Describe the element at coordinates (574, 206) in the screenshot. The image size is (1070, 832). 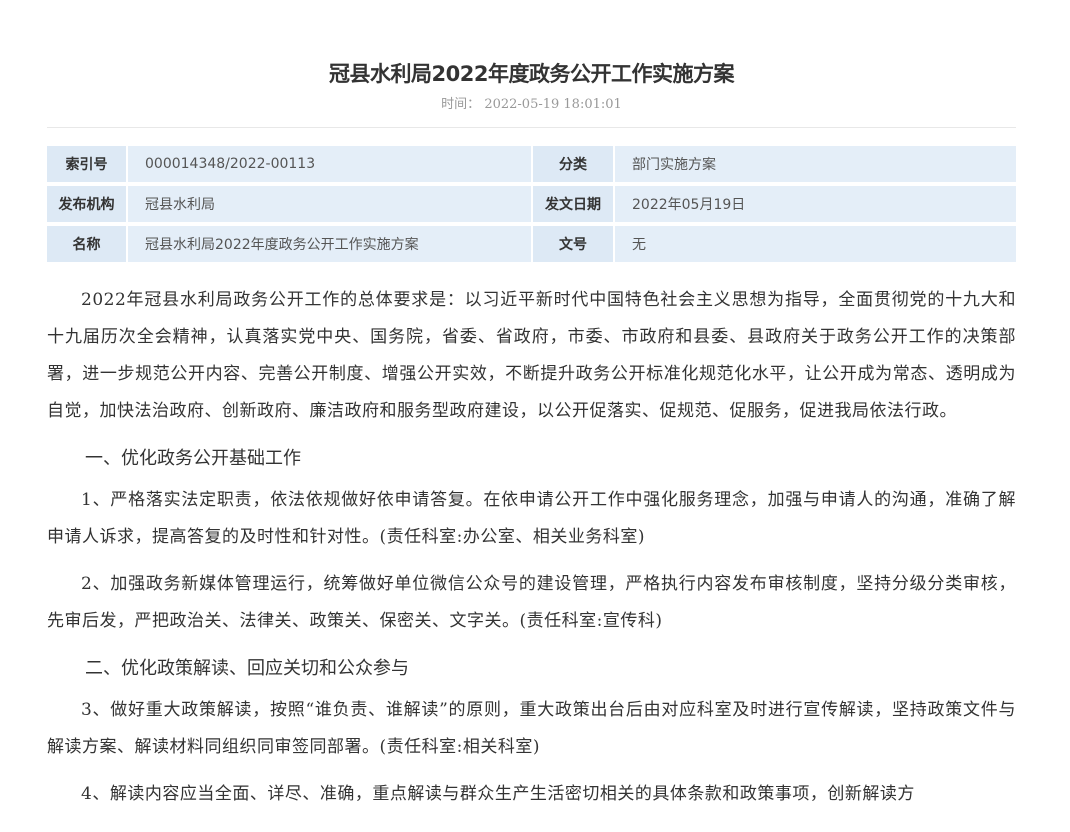
I see `issue-date-label: 发文日期` at that location.